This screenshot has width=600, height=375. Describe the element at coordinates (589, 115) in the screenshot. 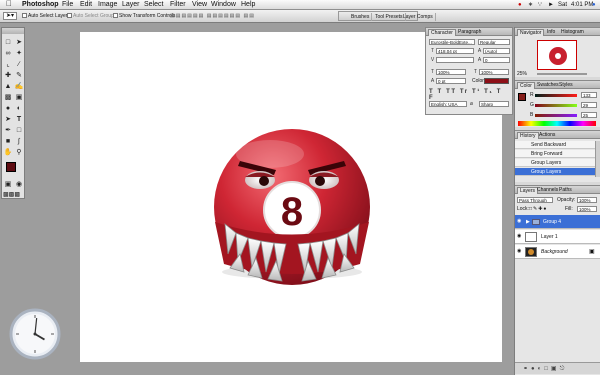

I see `b-value-field: 25` at that location.